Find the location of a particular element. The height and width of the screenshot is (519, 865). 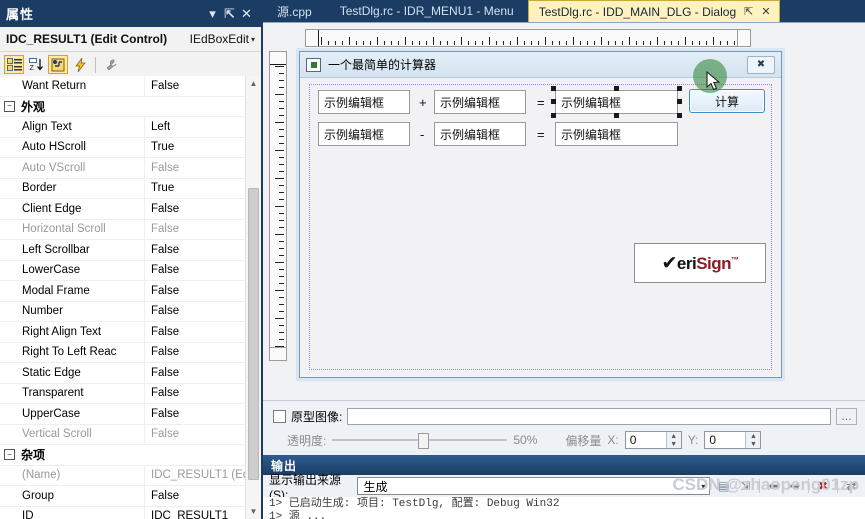

property-category-misc: − 杂项 is located at coordinates (130, 455).